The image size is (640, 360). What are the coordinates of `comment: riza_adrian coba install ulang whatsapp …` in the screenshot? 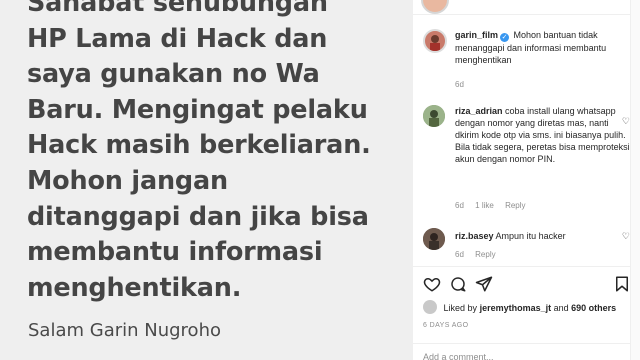 It's located at (545, 135).